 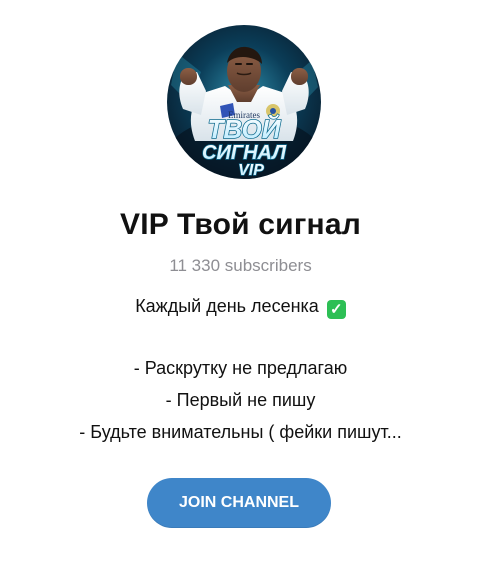 I want to click on join-channel-button: JOIN CHANNEL, so click(x=239, y=503).